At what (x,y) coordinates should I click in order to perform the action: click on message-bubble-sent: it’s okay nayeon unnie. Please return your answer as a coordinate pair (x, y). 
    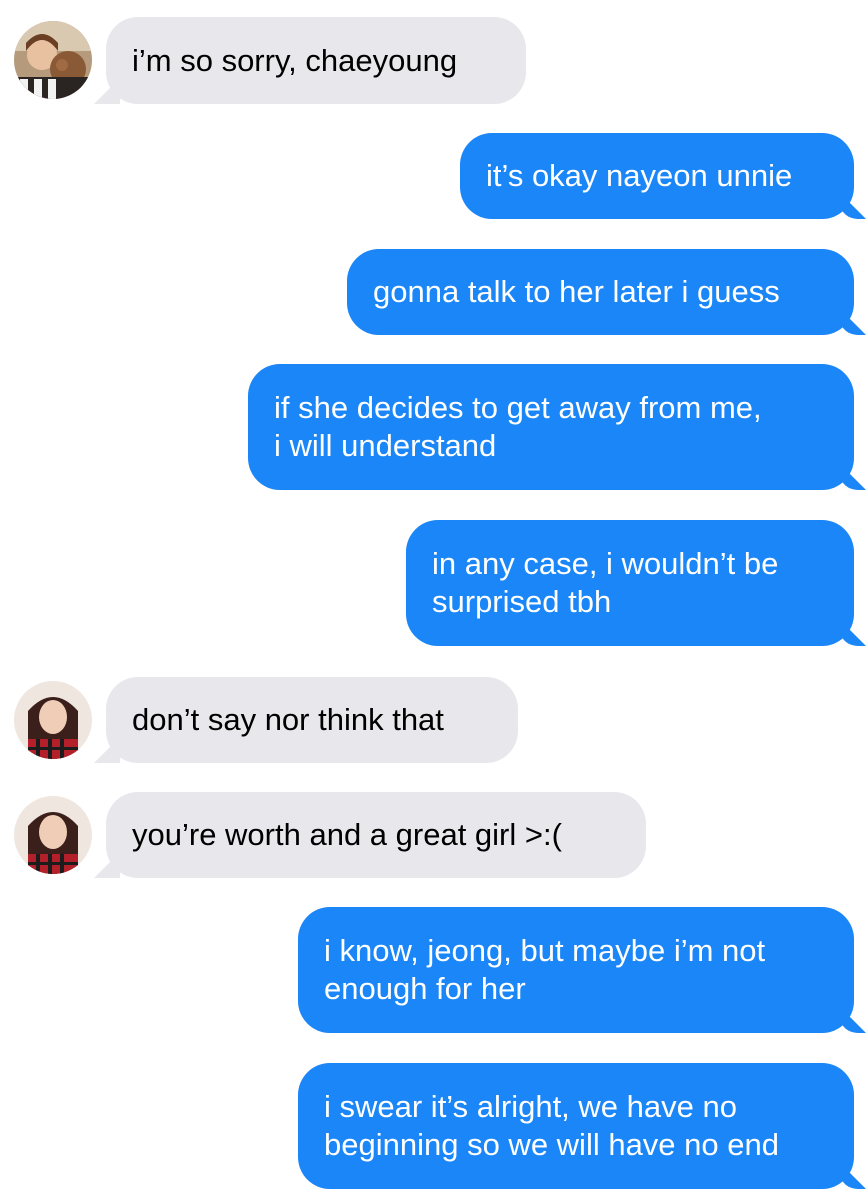
    Looking at the image, I should click on (657, 176).